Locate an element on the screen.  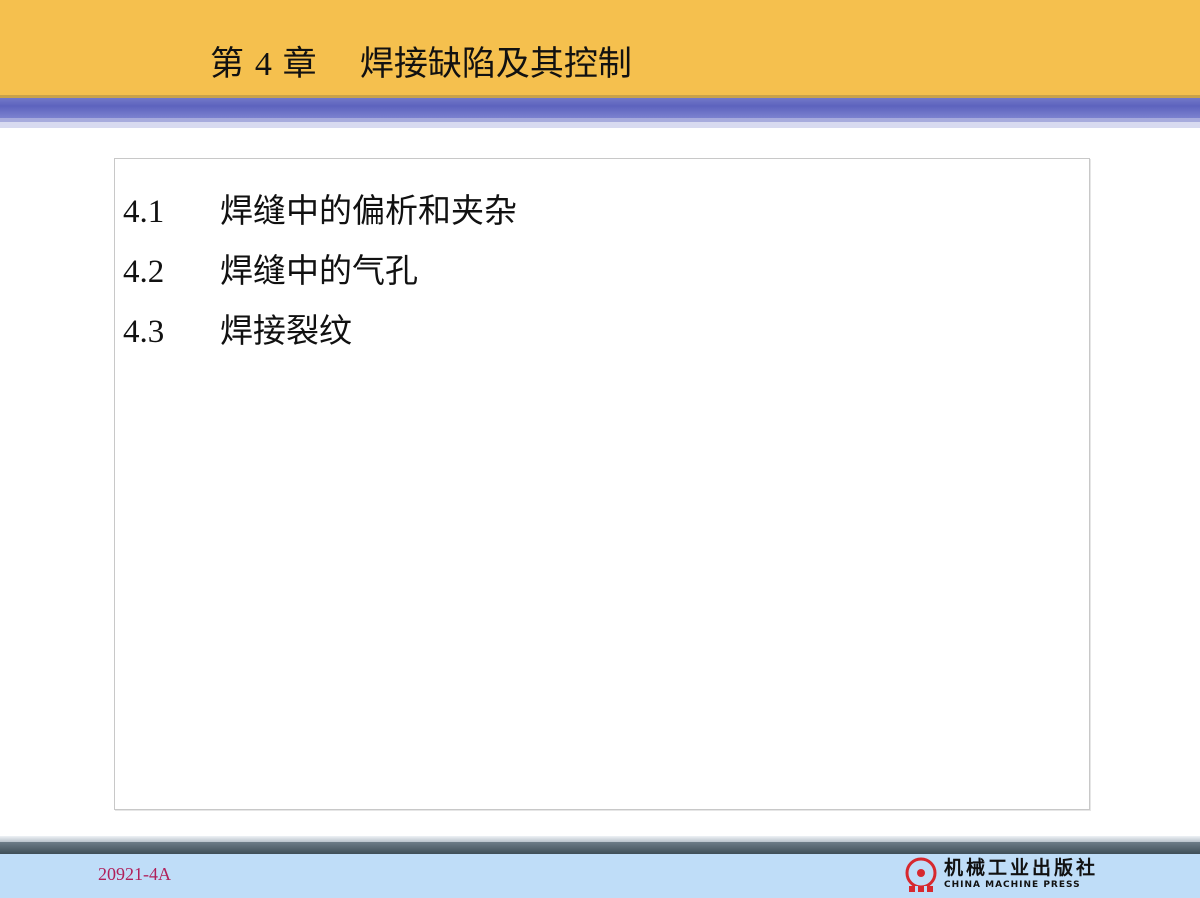
header-stripe is located at coordinates (600, 108).